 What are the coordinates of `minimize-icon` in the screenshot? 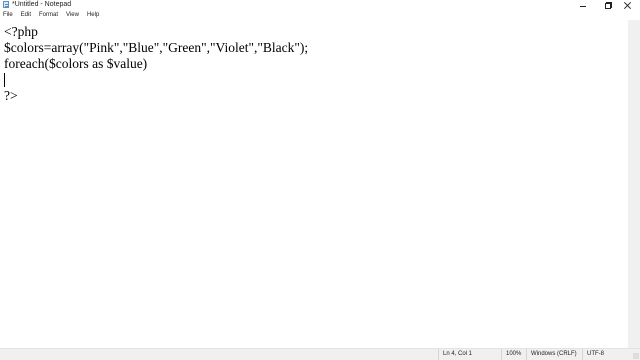 It's located at (583, 6).